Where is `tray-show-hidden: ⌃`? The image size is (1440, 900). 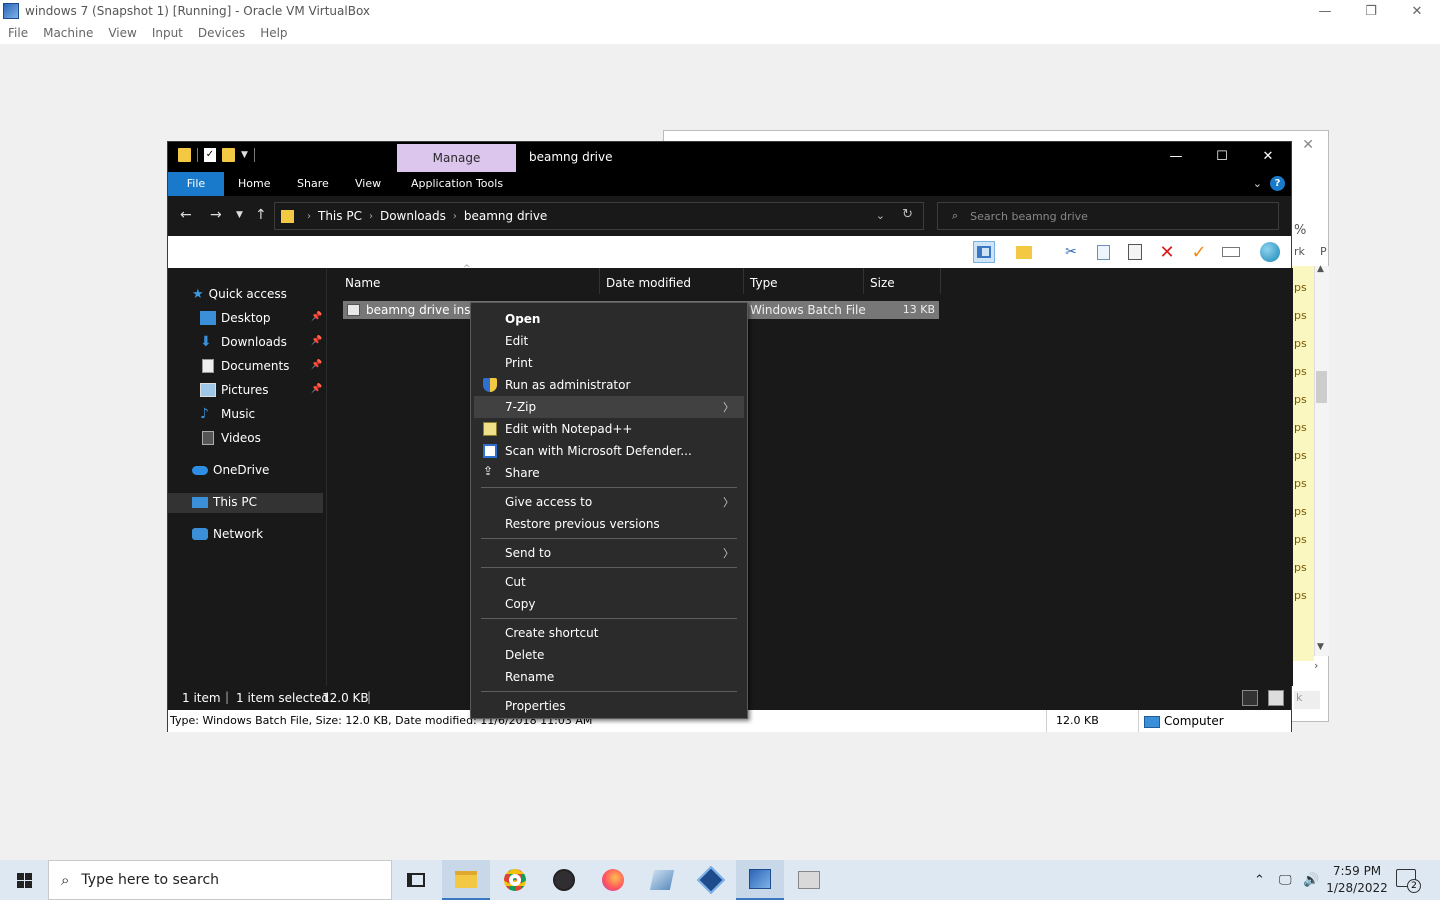 tray-show-hidden: ⌃ is located at coordinates (1259, 880).